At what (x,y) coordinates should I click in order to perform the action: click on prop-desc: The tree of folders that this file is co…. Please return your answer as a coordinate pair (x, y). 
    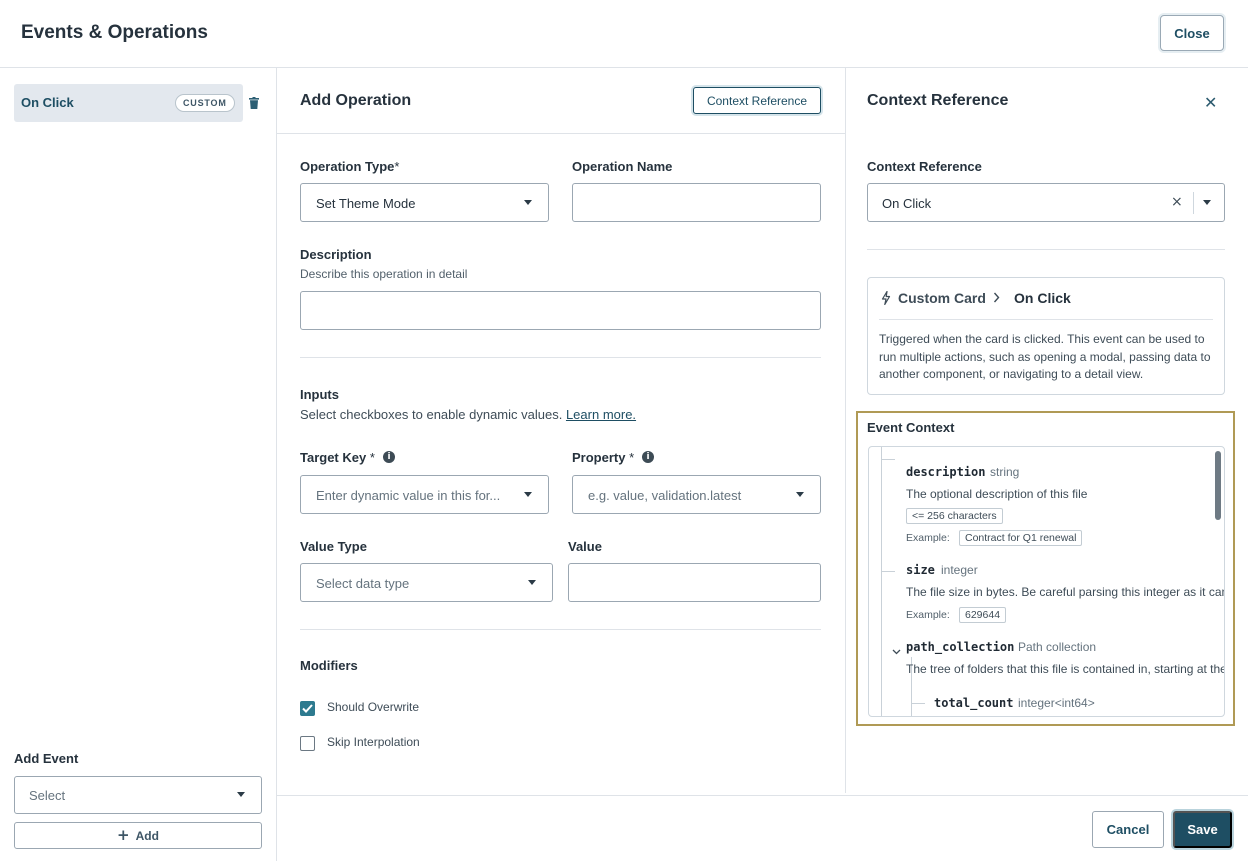
    Looking at the image, I should click on (1065, 669).